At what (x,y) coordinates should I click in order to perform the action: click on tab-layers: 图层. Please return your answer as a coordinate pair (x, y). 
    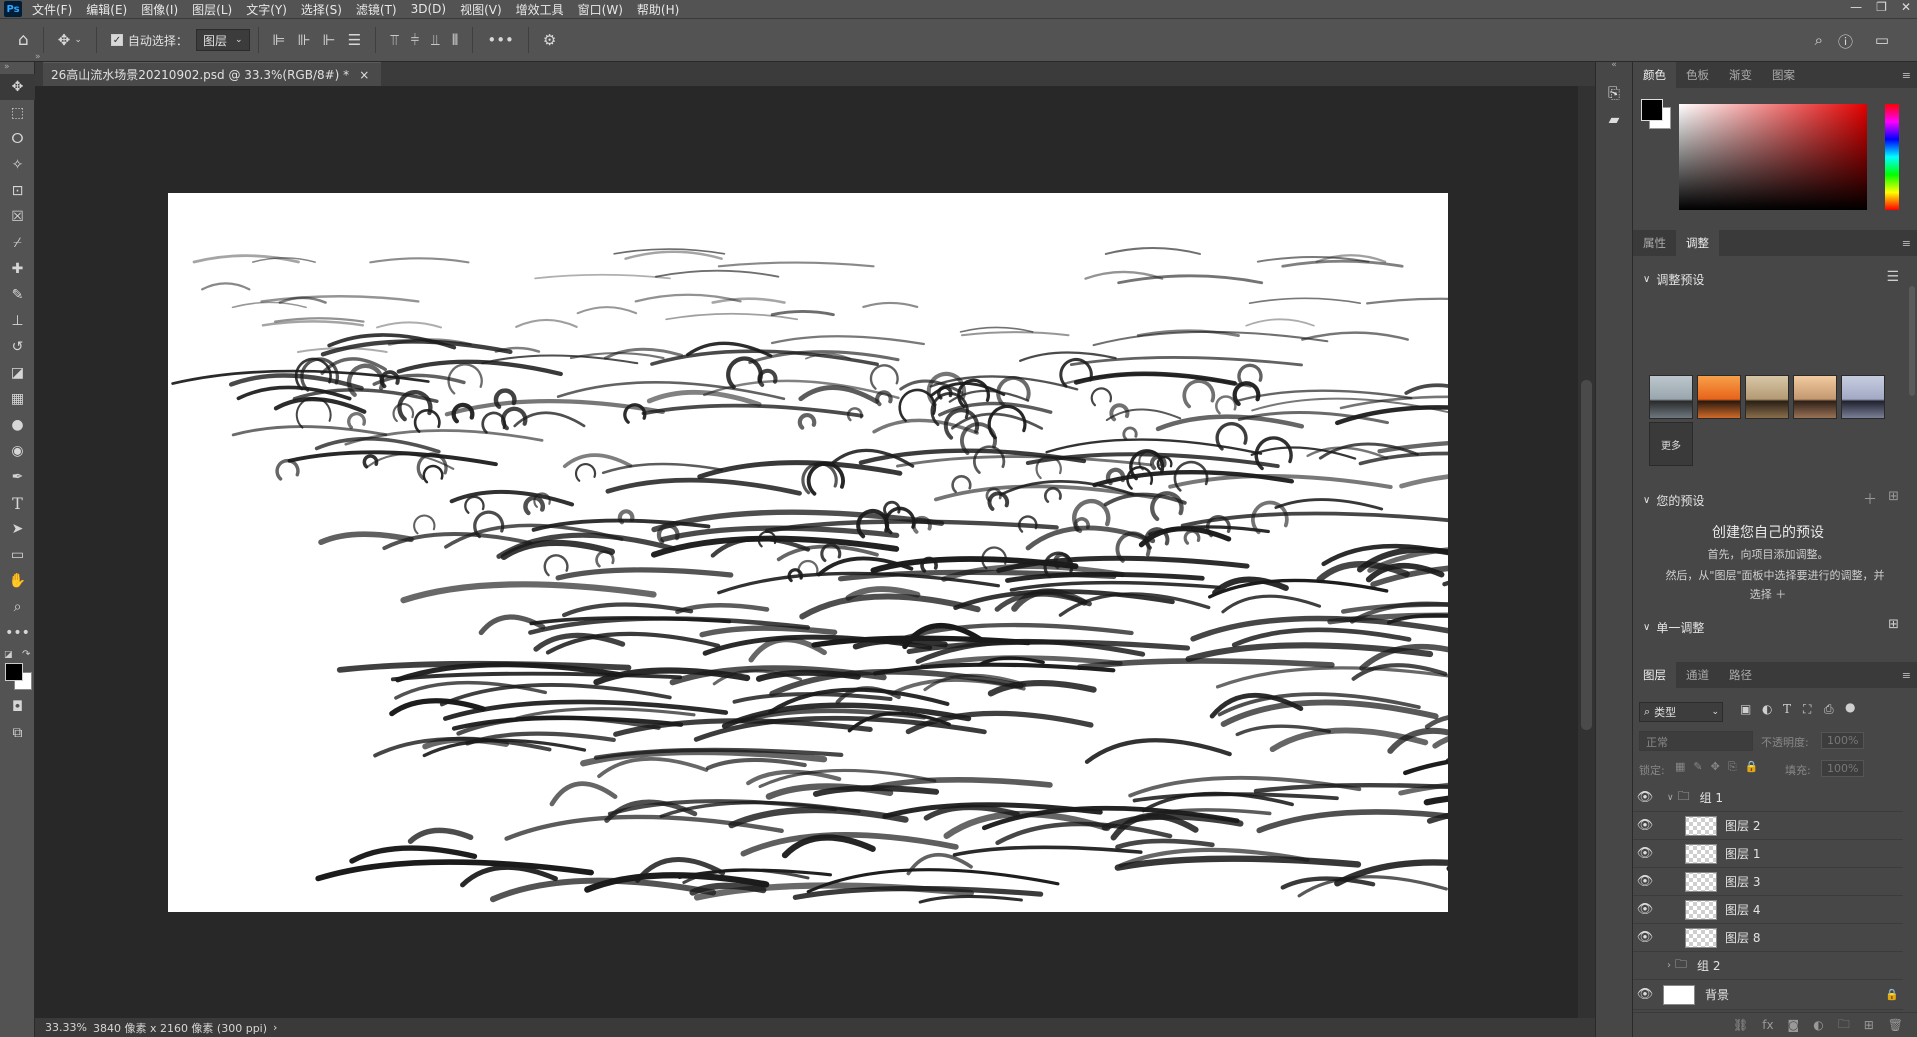
    Looking at the image, I should click on (1654, 675).